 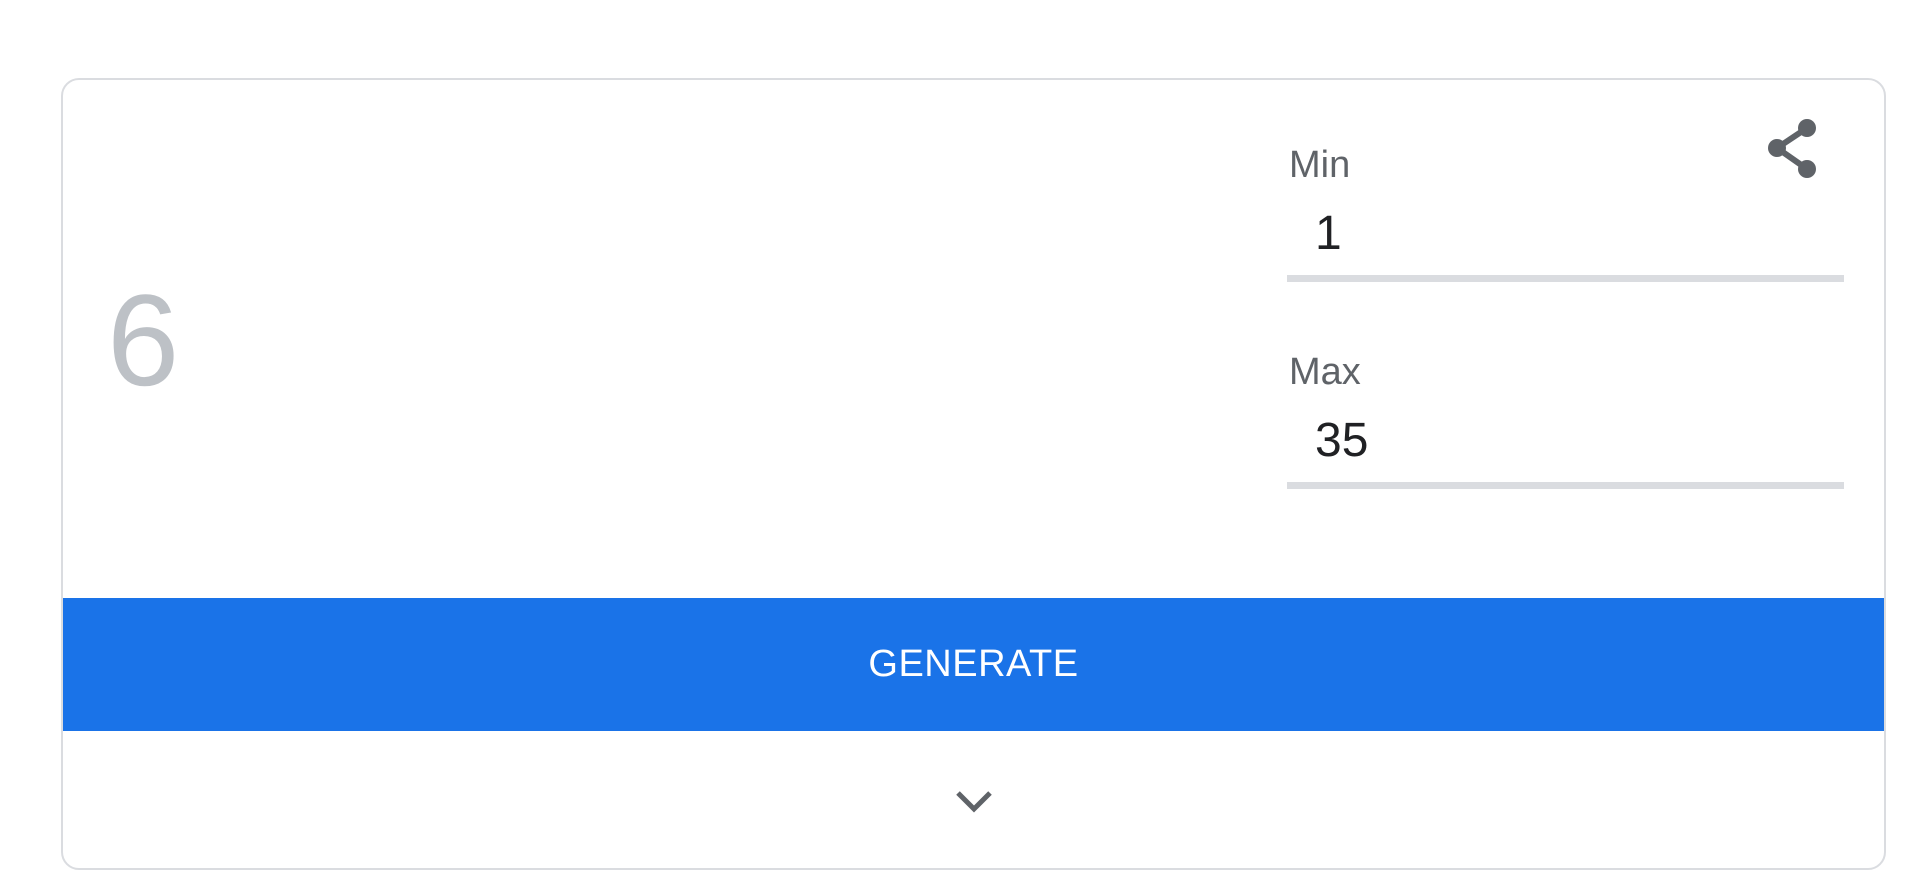 I want to click on min-label: Min, so click(x=1320, y=165).